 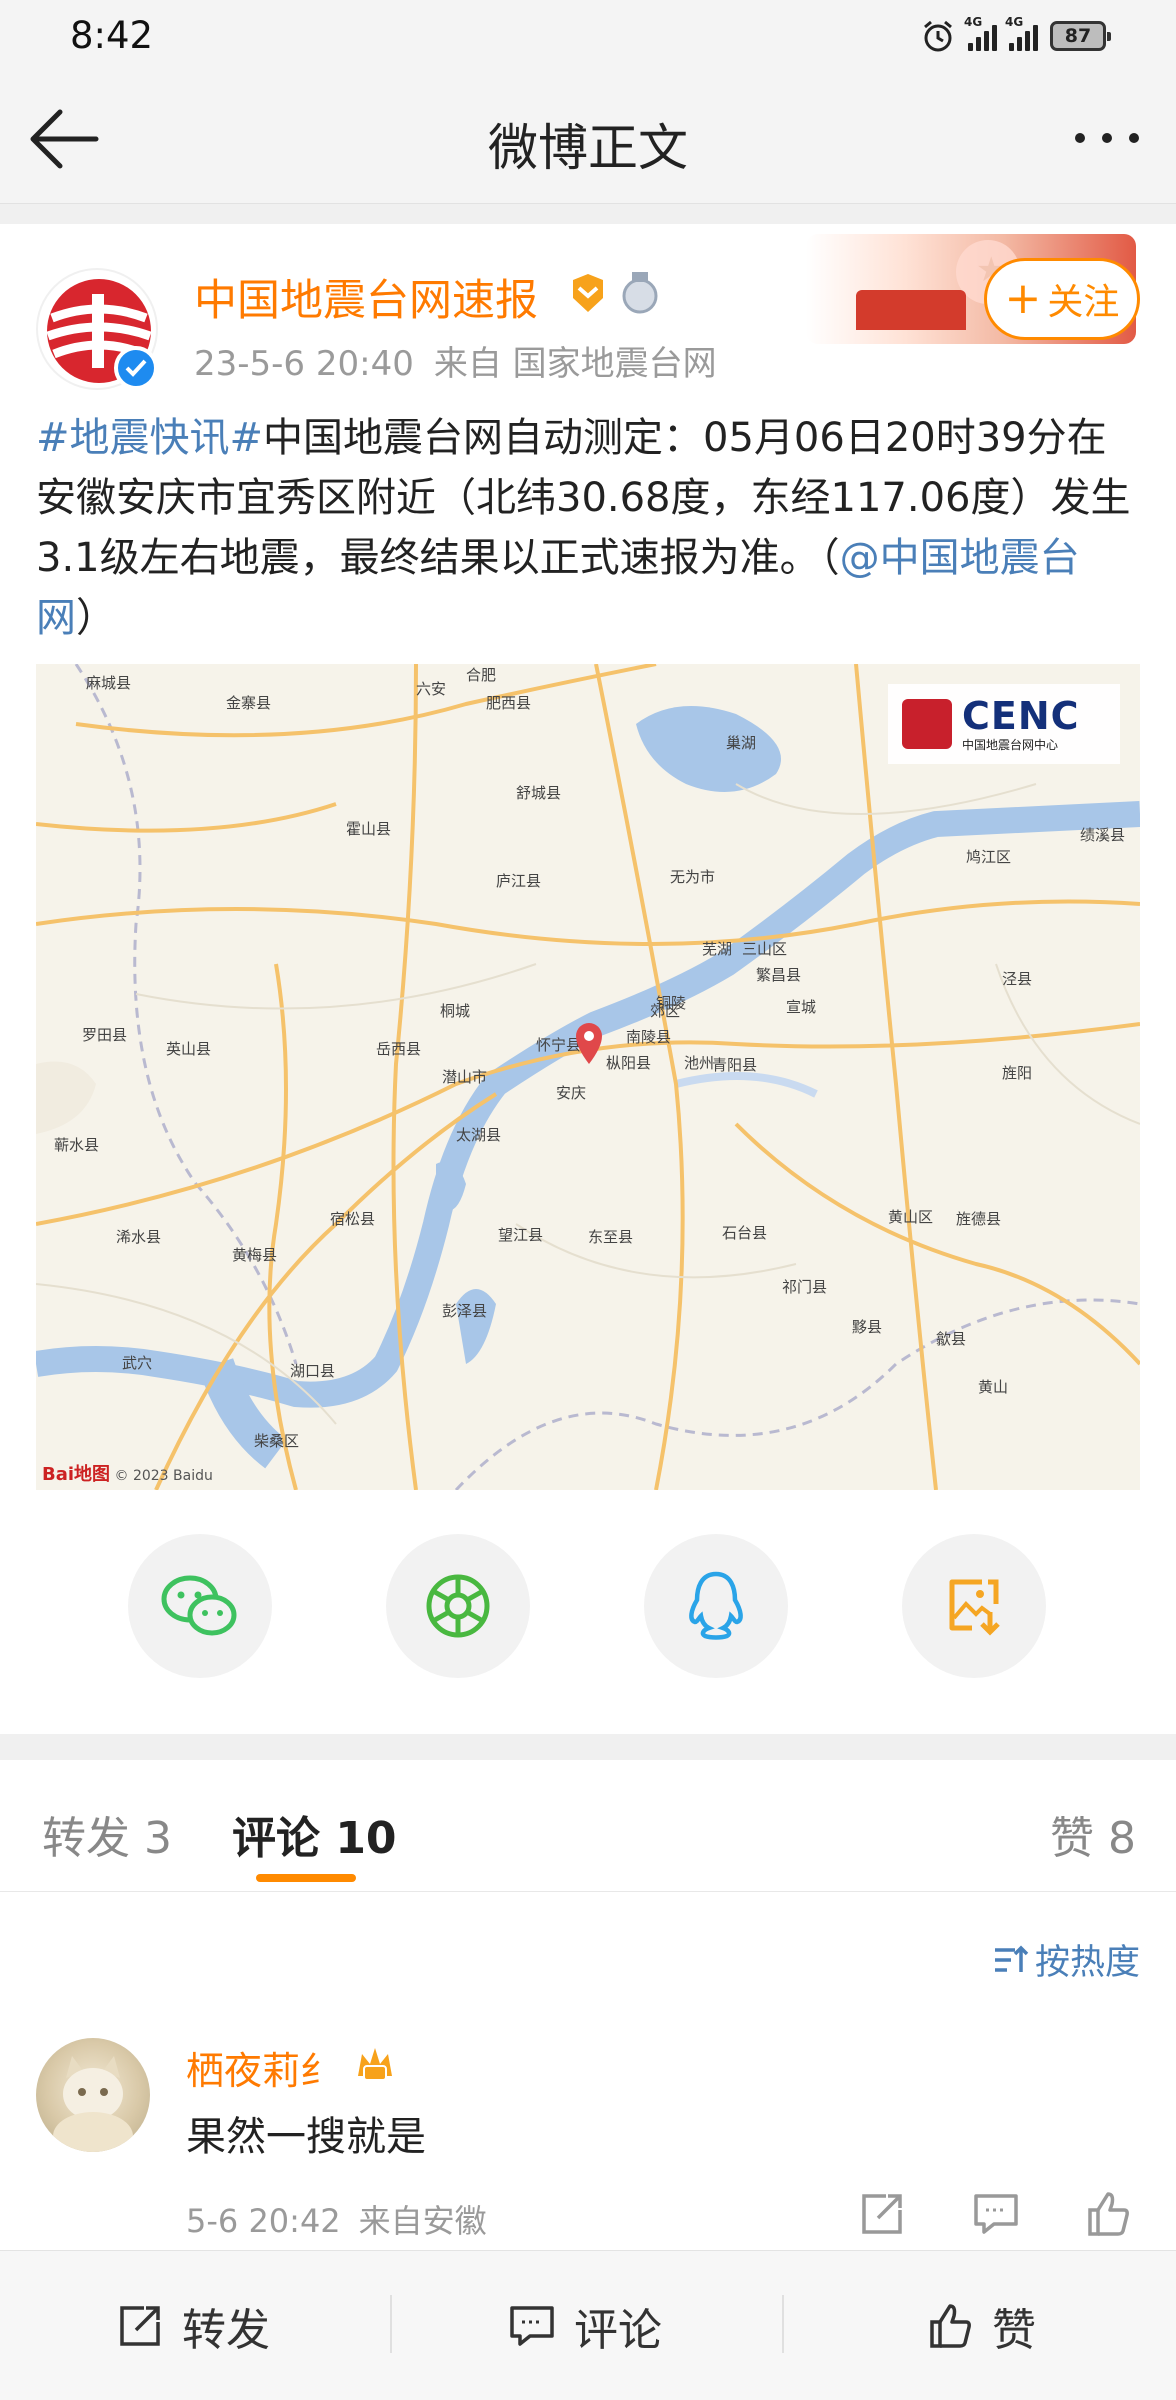 I want to click on repost-button: 转发, so click(x=192, y=2325).